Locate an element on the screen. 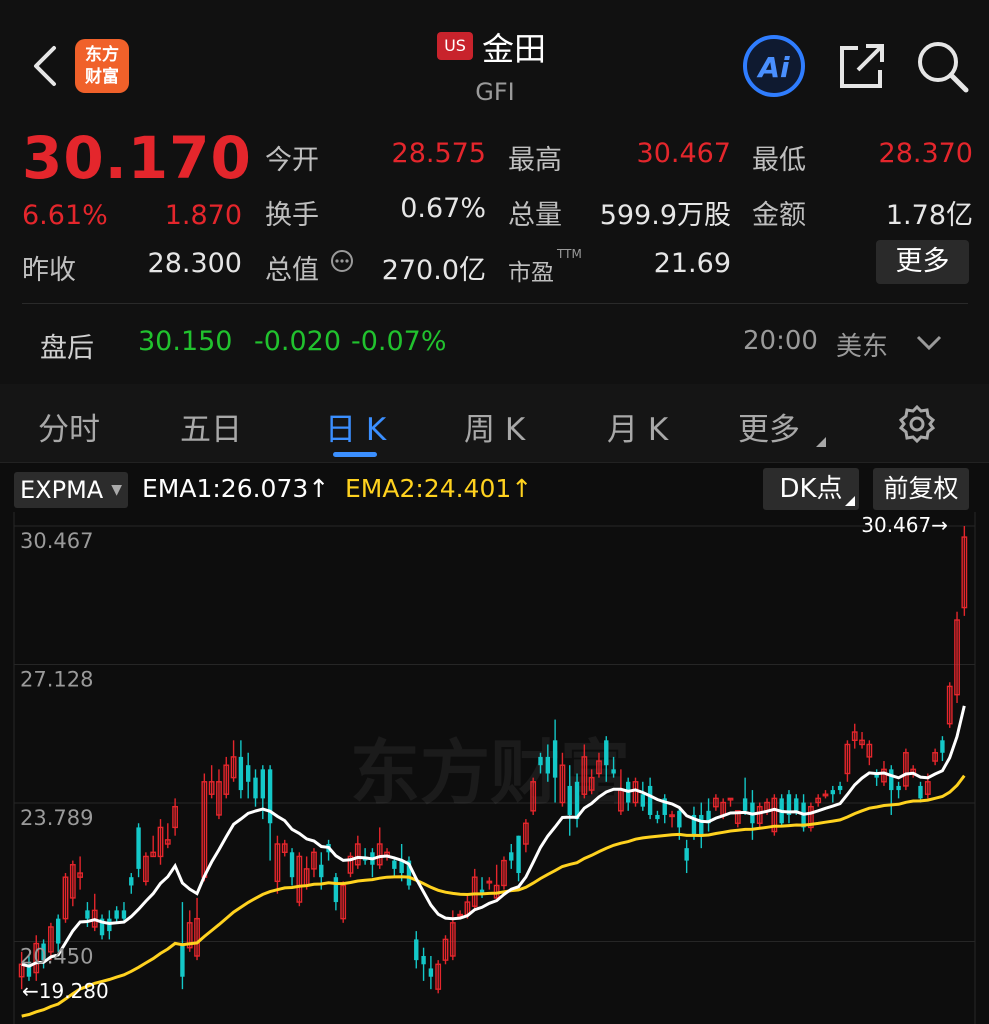  back-icon is located at coordinates (46, 66).